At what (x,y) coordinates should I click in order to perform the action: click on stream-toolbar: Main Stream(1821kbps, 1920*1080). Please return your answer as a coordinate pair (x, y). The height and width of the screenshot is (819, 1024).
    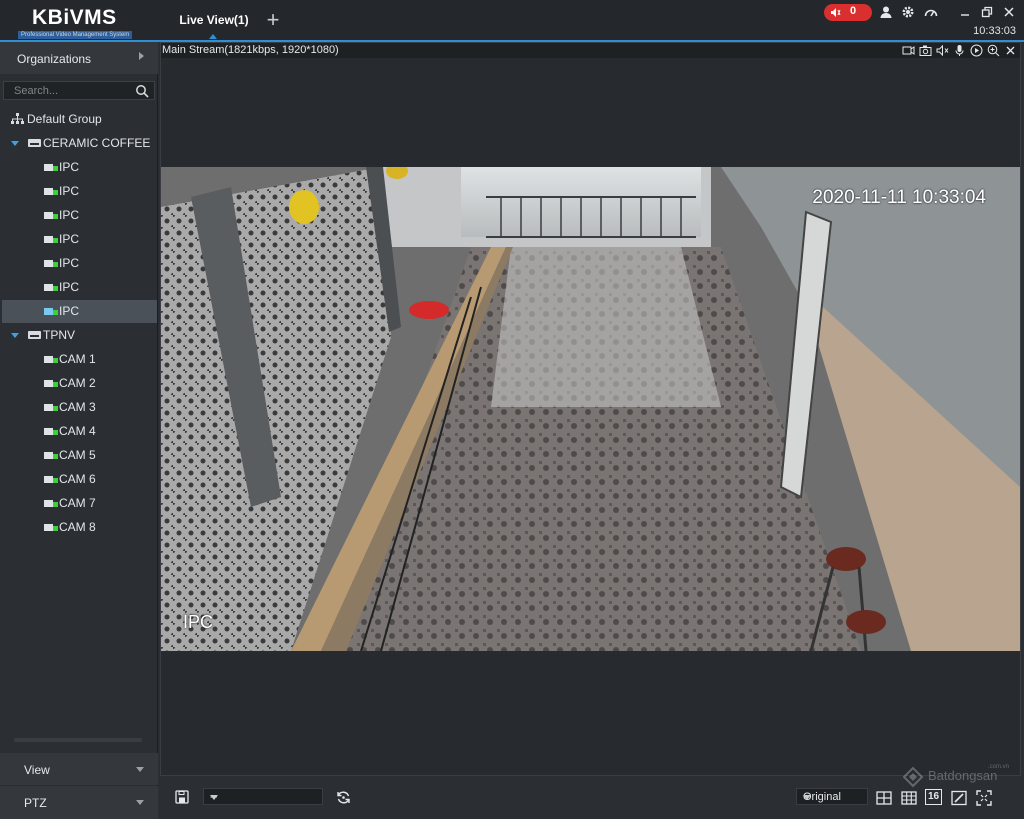
    Looking at the image, I should click on (590, 50).